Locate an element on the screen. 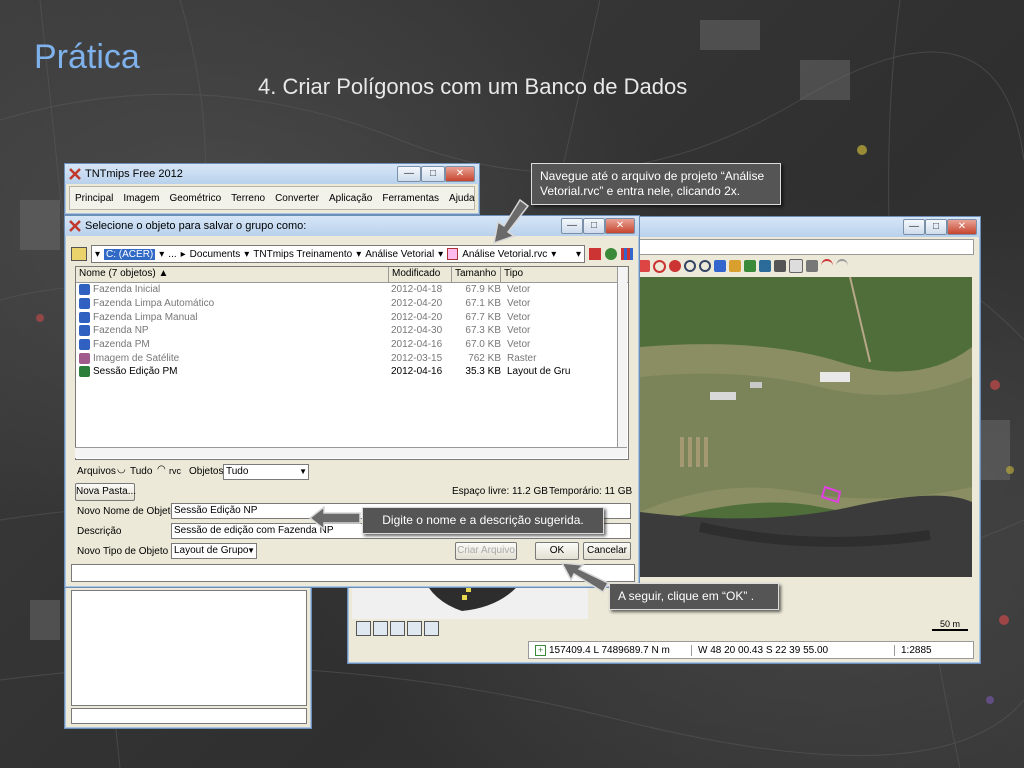 The width and height of the screenshot is (1024, 768). breadcrumb-analise-folder: Análise Vetorial is located at coordinates (399, 254).